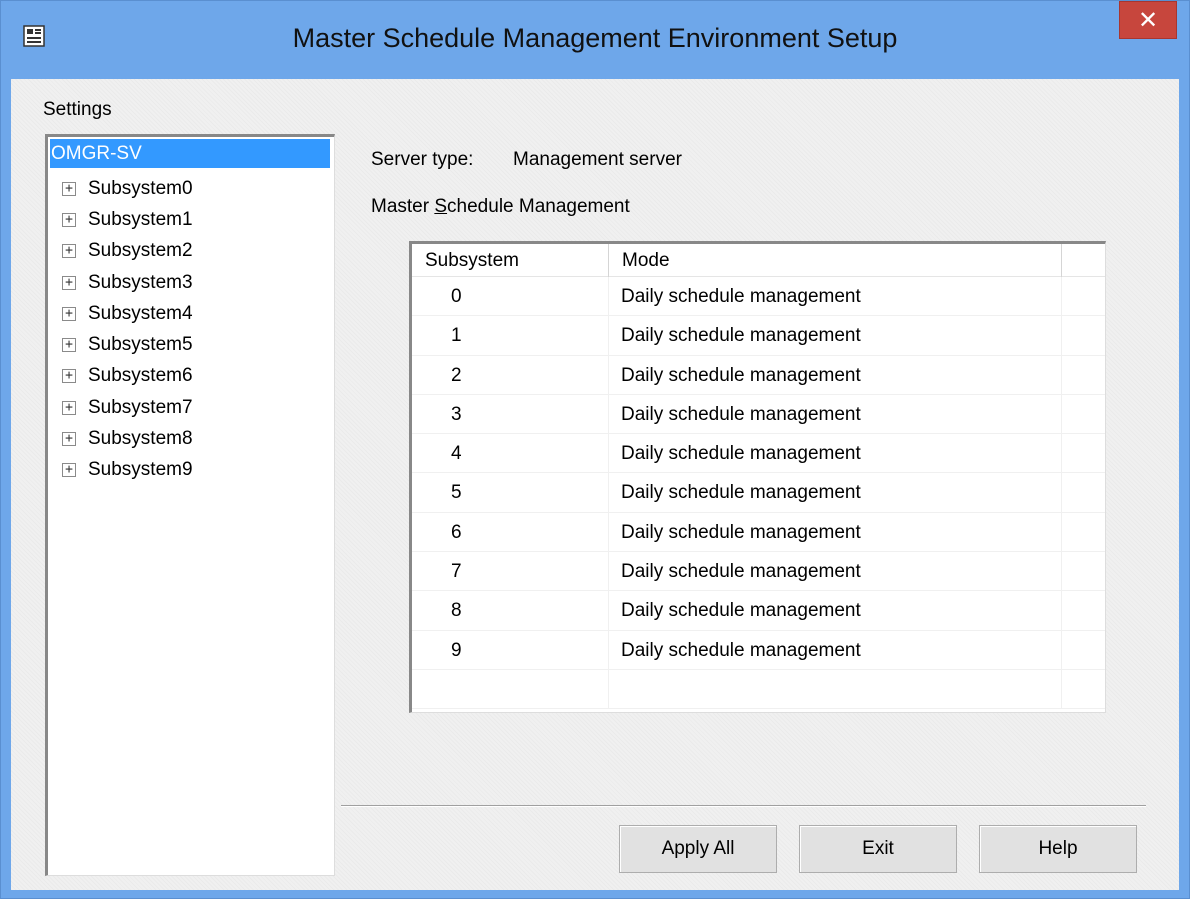 The width and height of the screenshot is (1190, 899). I want to click on table-row: 2 Daily schedule management, so click(758, 375).